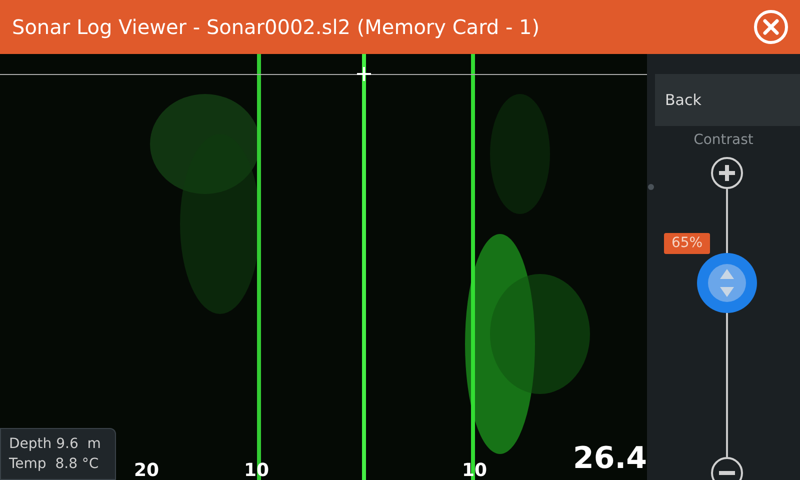  Describe the element at coordinates (55, 444) in the screenshot. I see `depth-label: Depth 9.6 m` at that location.